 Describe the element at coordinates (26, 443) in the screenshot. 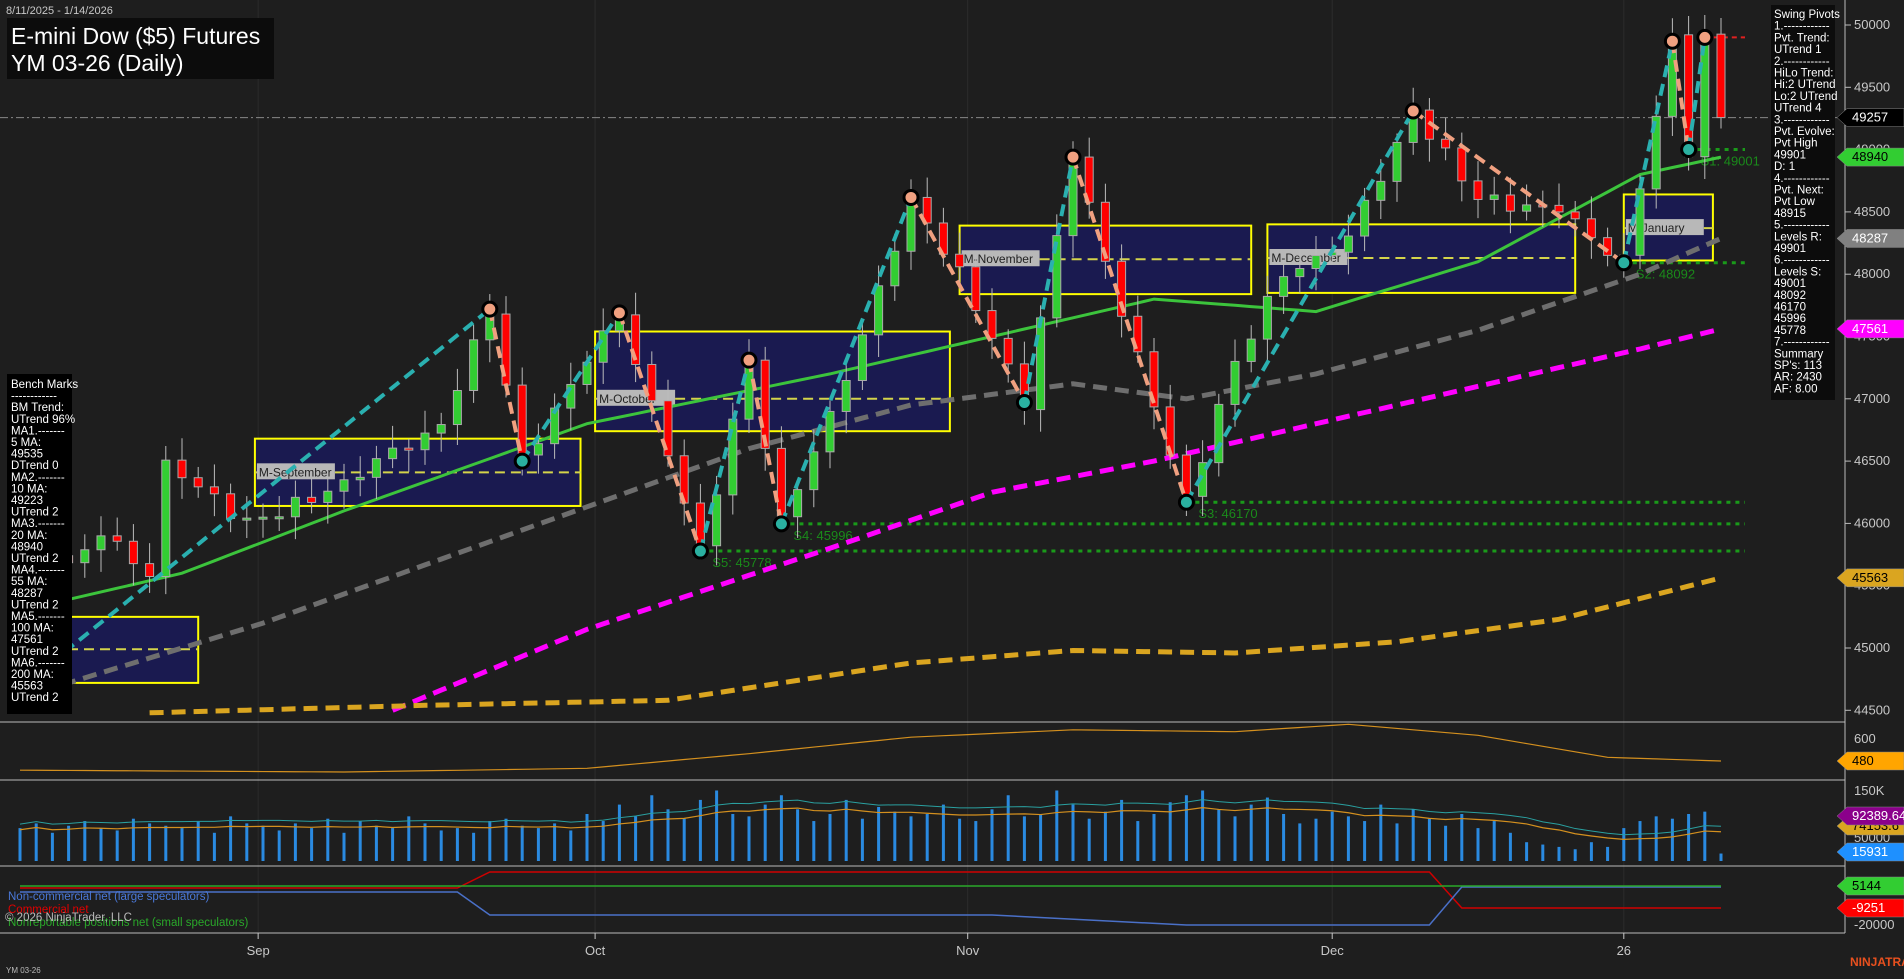

I see `panel-line: 5 MA:` at that location.